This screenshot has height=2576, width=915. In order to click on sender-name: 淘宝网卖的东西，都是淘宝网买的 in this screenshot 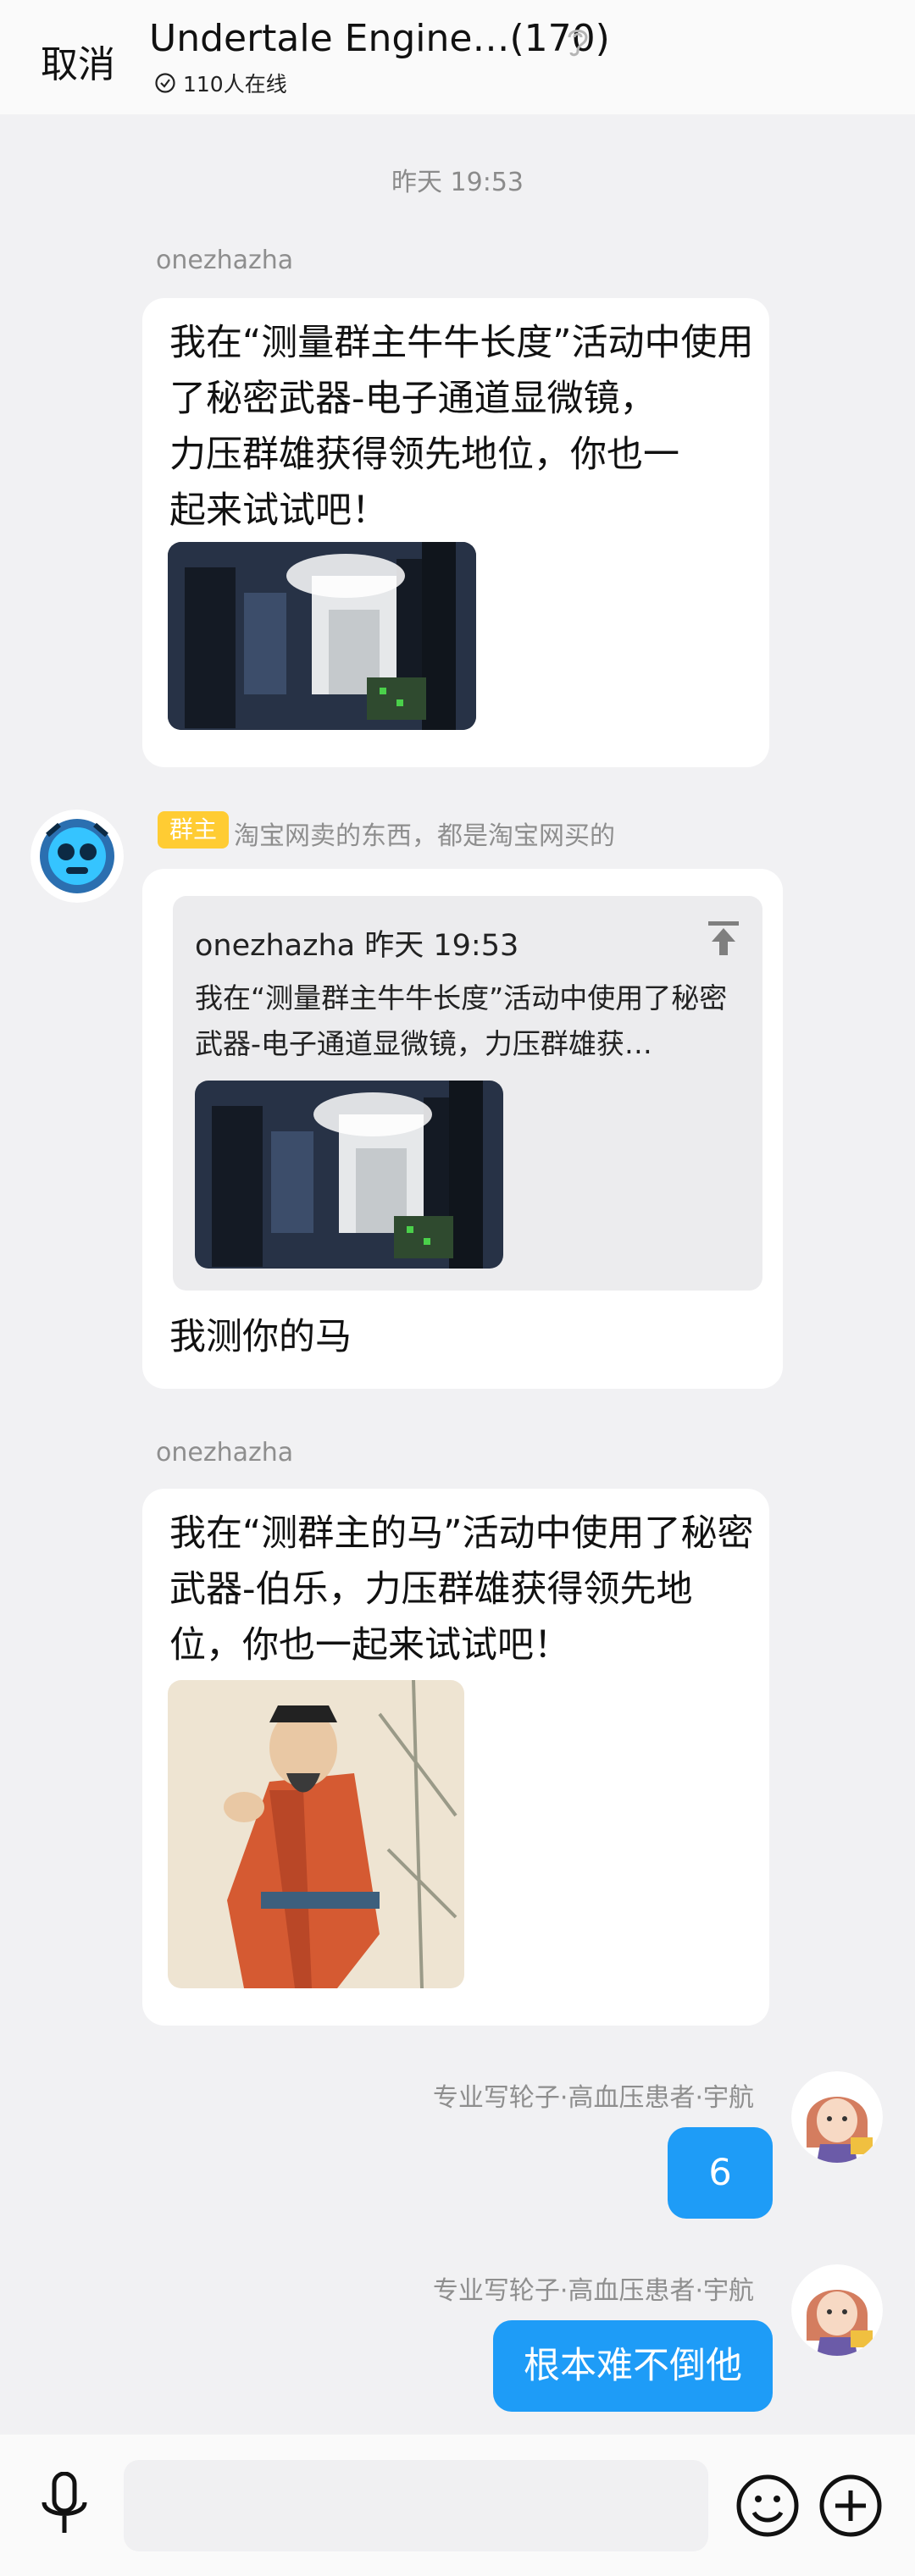, I will do `click(424, 836)`.